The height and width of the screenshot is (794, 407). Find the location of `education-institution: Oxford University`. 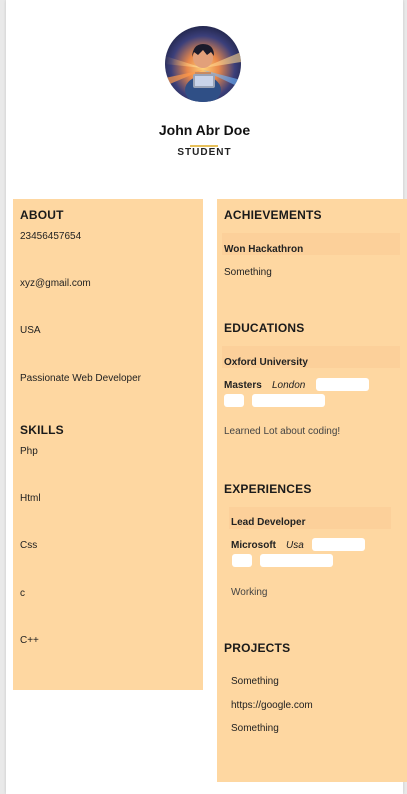

education-institution: Oxford University is located at coordinates (266, 362).